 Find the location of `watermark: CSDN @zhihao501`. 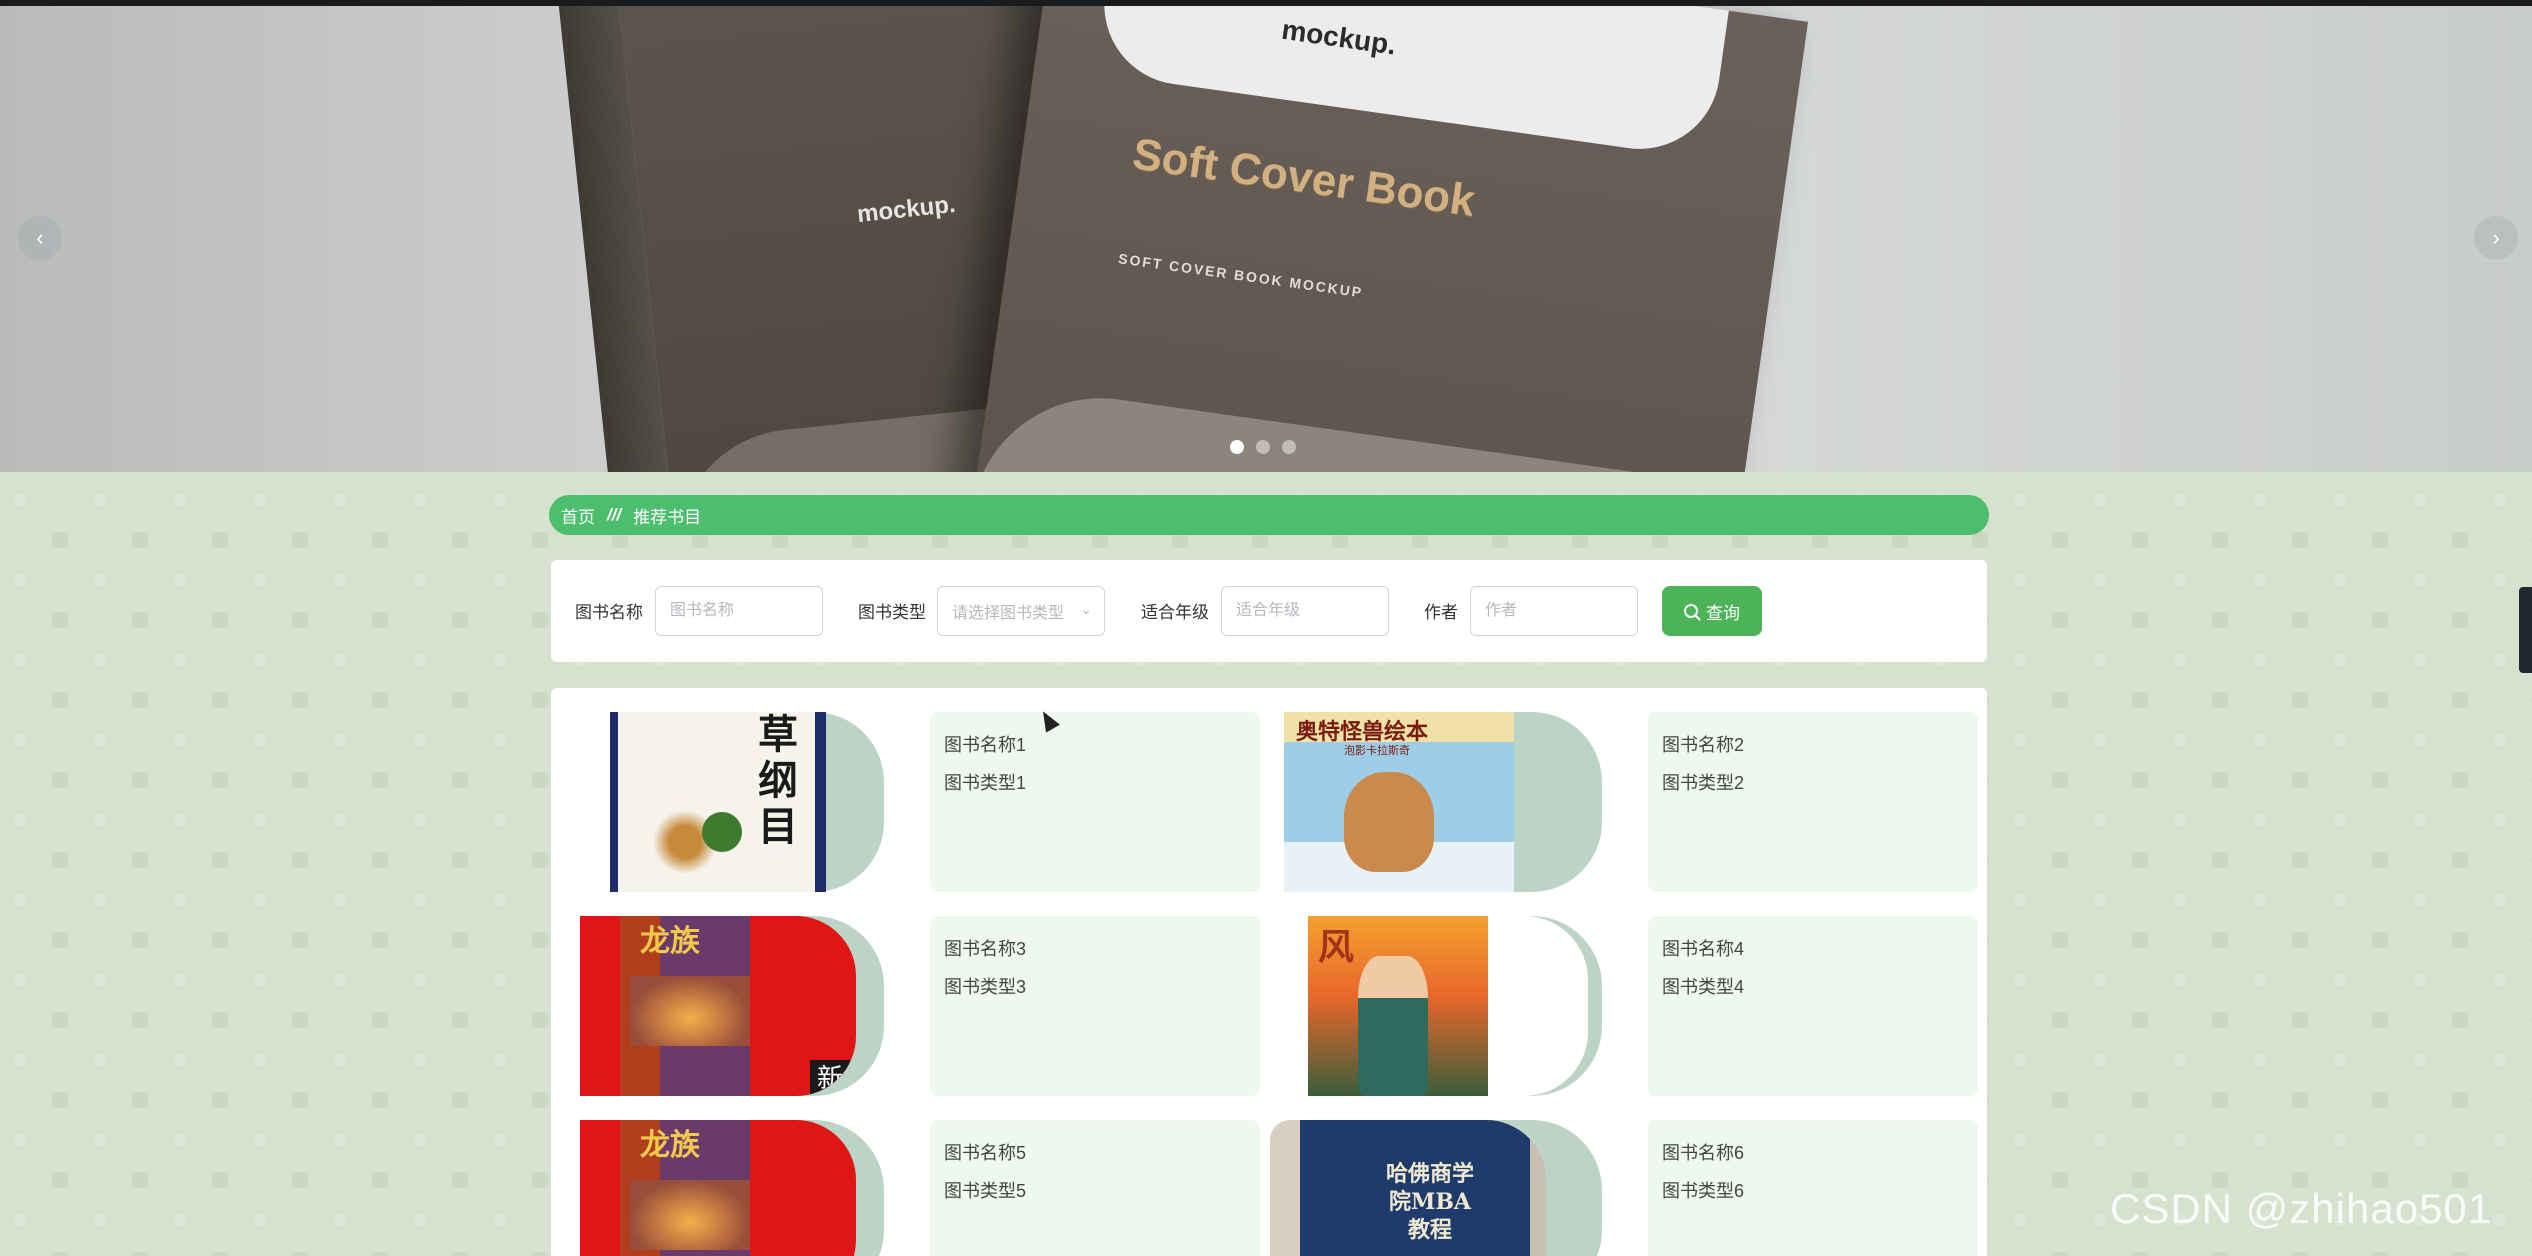

watermark: CSDN @zhihao501 is located at coordinates (2301, 1208).